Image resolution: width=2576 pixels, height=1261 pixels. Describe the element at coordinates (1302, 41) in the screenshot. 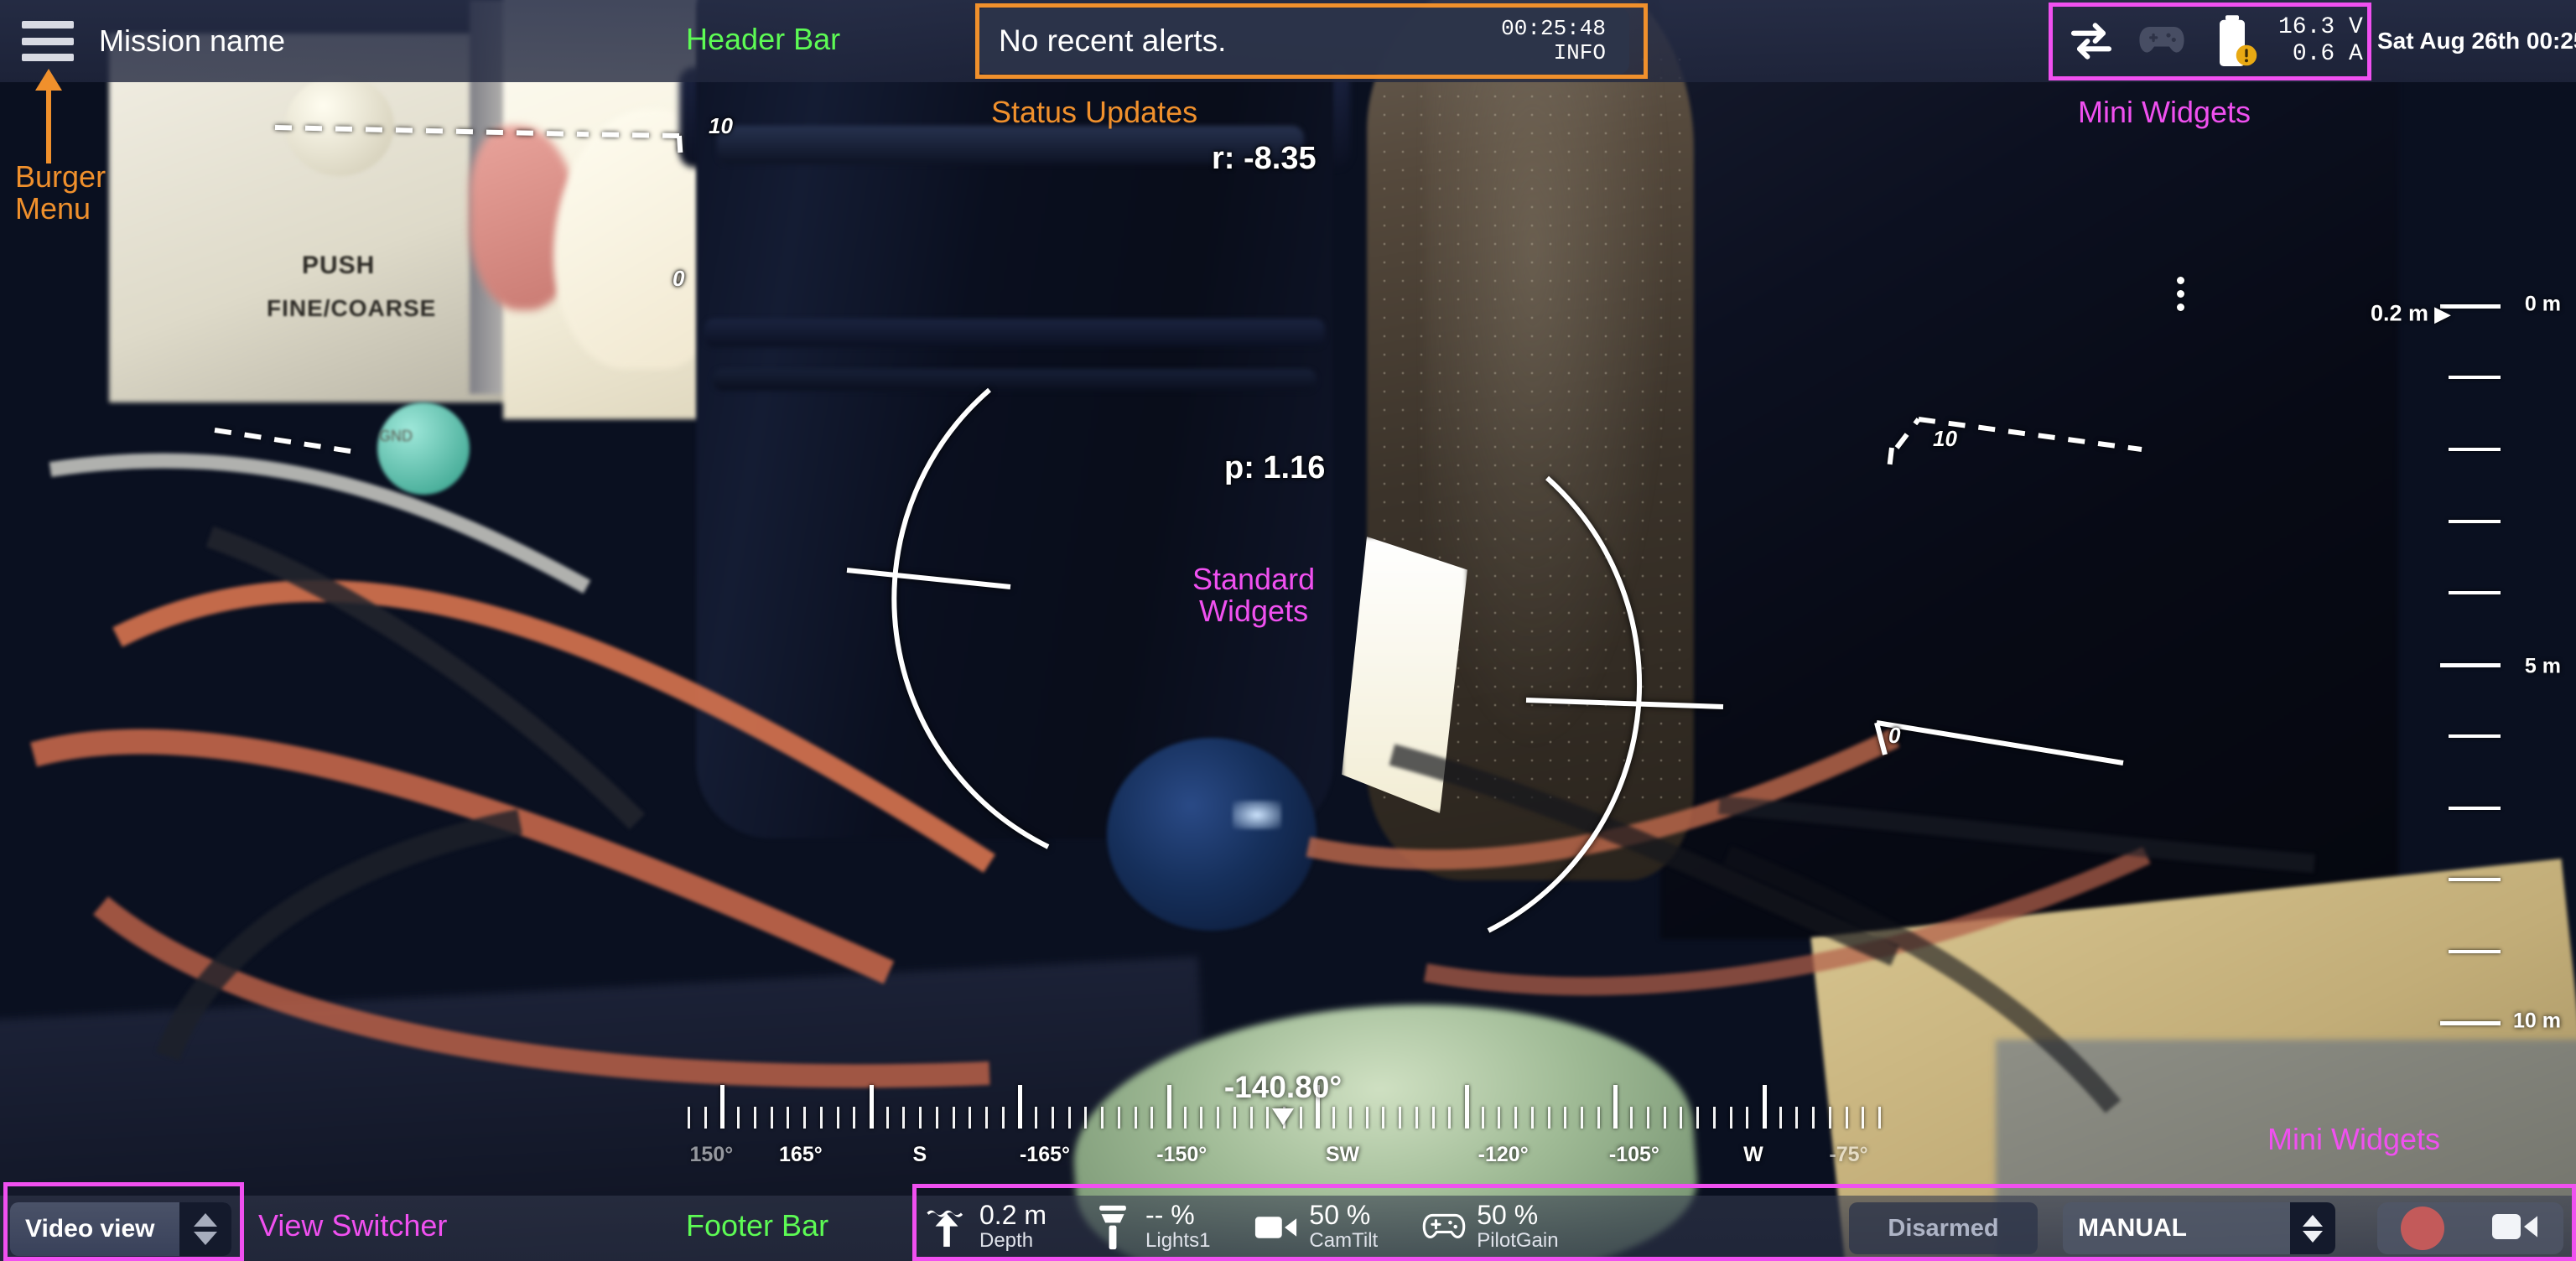

I see `status-updates-panel: No recent alerts. 00:25:48 INFO` at that location.